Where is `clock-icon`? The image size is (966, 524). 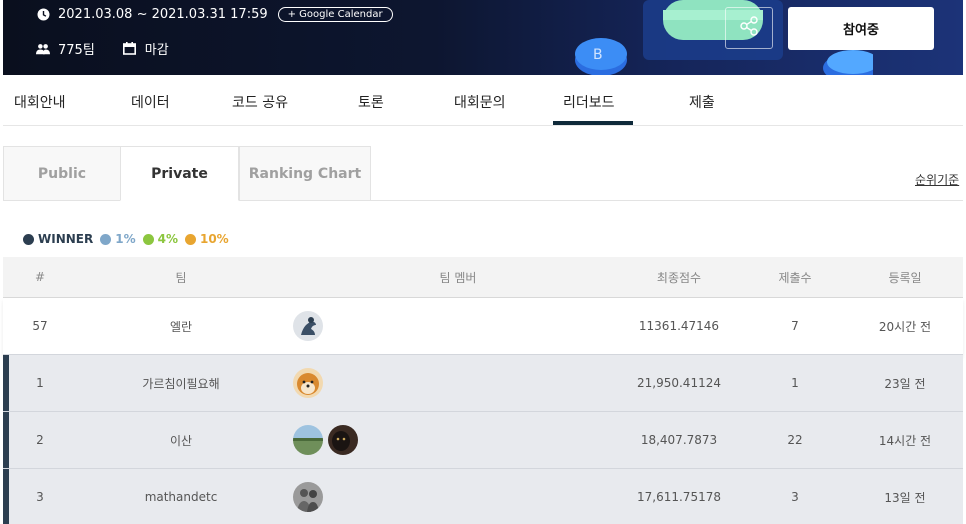
clock-icon is located at coordinates (43, 15).